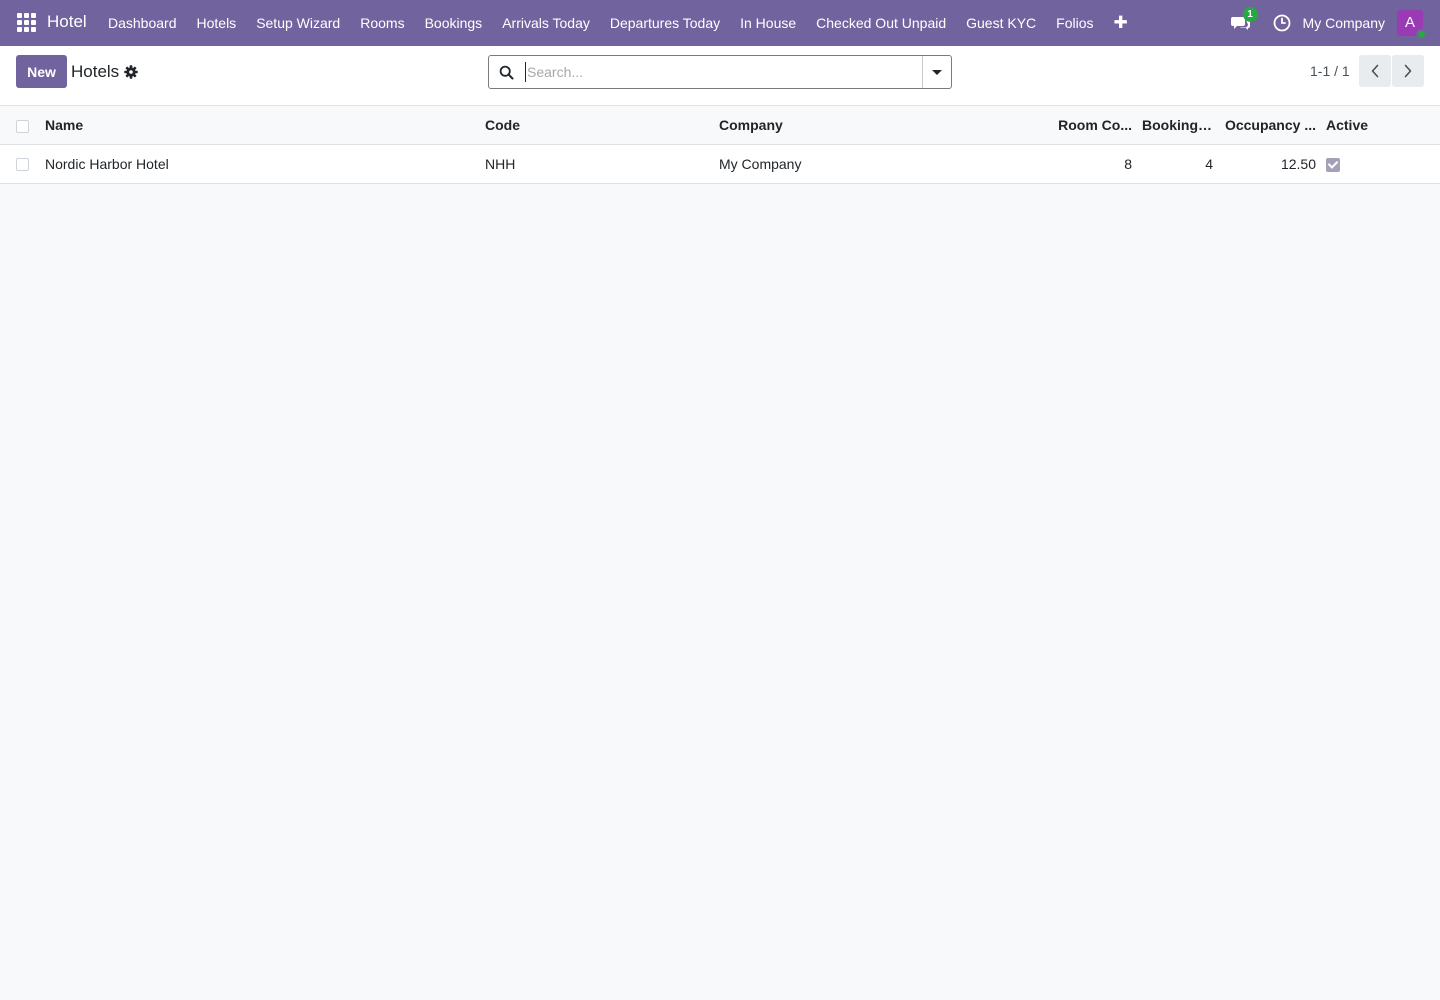  I want to click on navbar-systray: 1 My Company A, so click(1335, 23).